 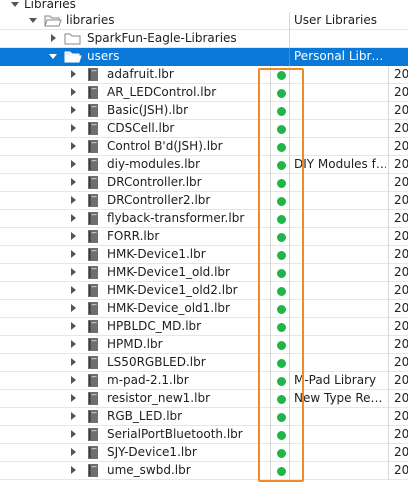 What do you see at coordinates (204, 417) in the screenshot?
I see `tree-row-library-file: RGB_LED.lbr 20` at bounding box center [204, 417].